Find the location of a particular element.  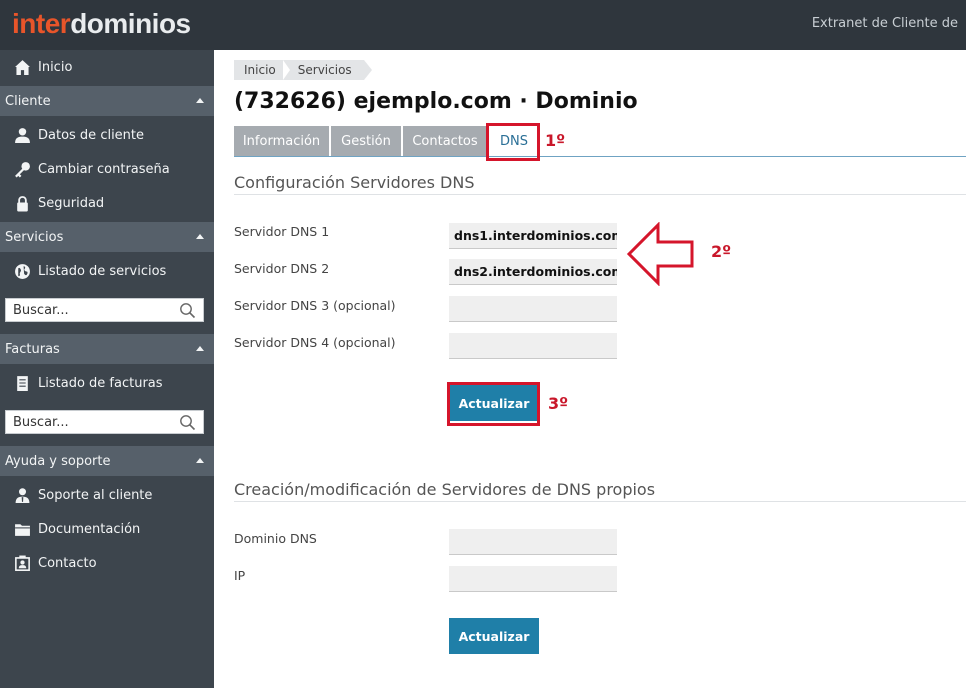

own-dns-ip-input is located at coordinates (533, 579).